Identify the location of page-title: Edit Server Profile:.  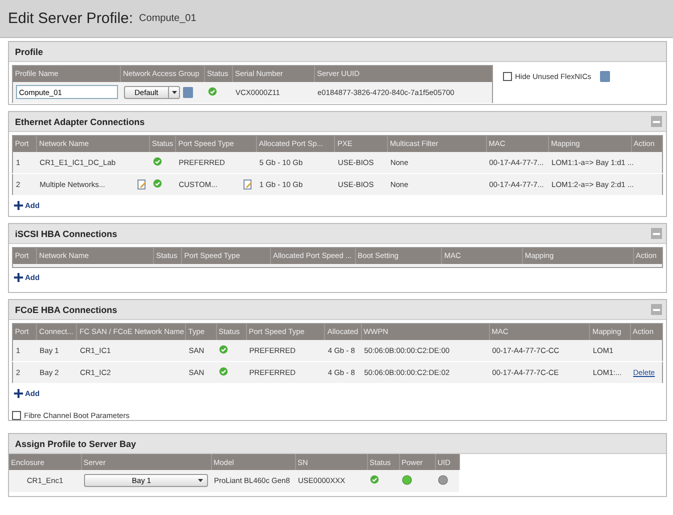
(71, 18).